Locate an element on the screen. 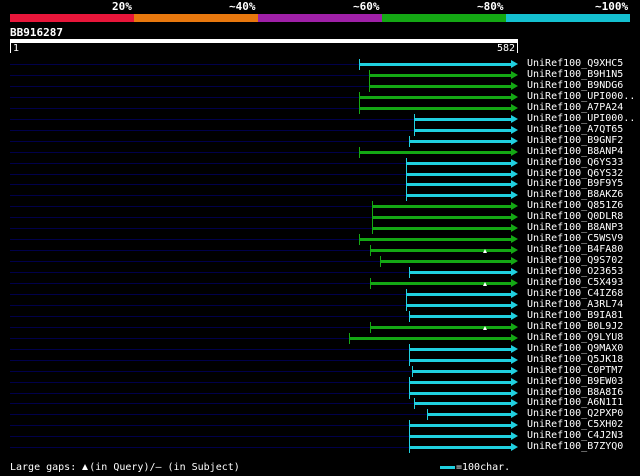 This screenshot has height=476, width=640. identity-label-60: ~60% is located at coordinates (366, 6).